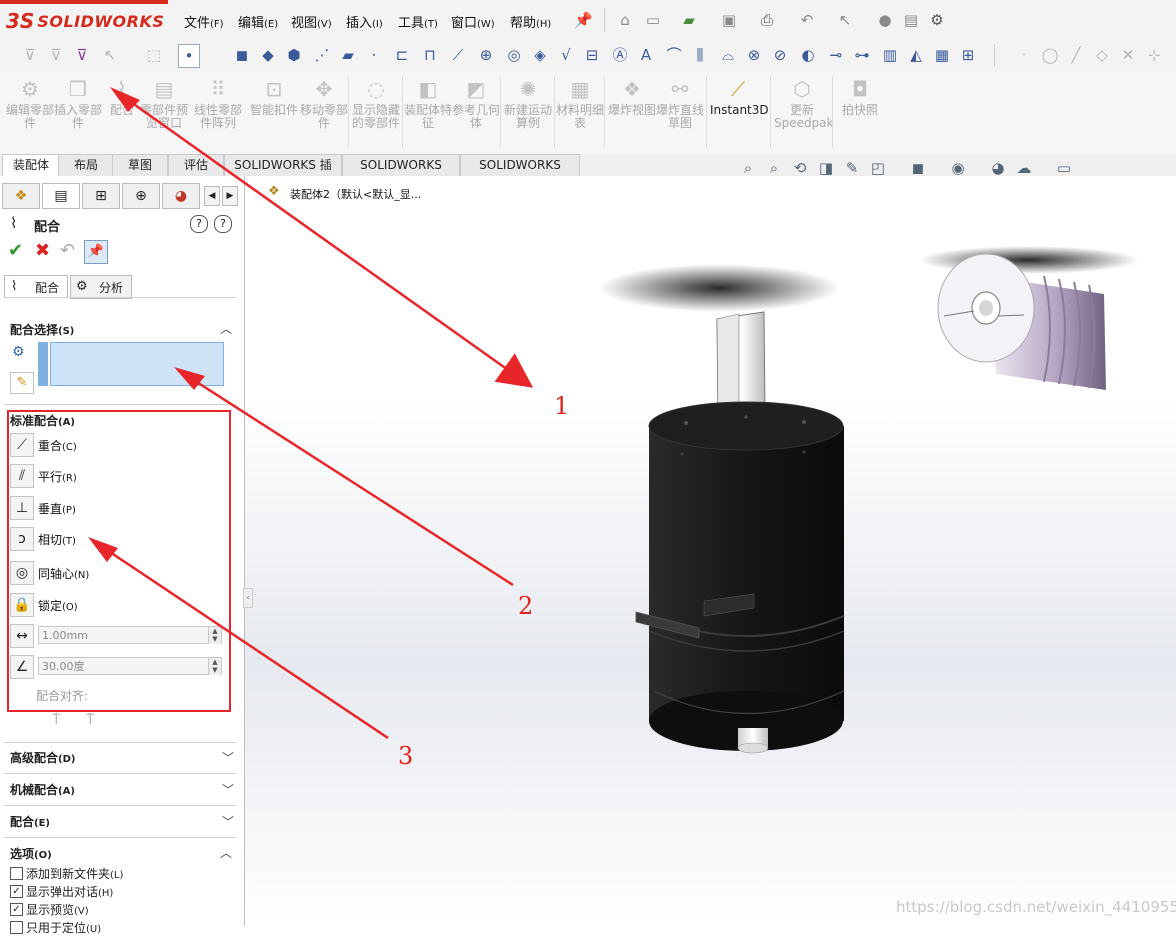 The height and width of the screenshot is (936, 1176). I want to click on annotation-label-3: 3, so click(406, 756).